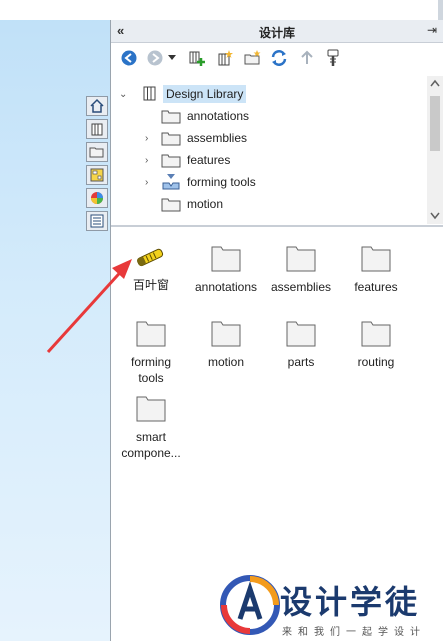 This screenshot has height=641, width=443. What do you see at coordinates (435, 216) in the screenshot?
I see `scroll-down-icon` at bounding box center [435, 216].